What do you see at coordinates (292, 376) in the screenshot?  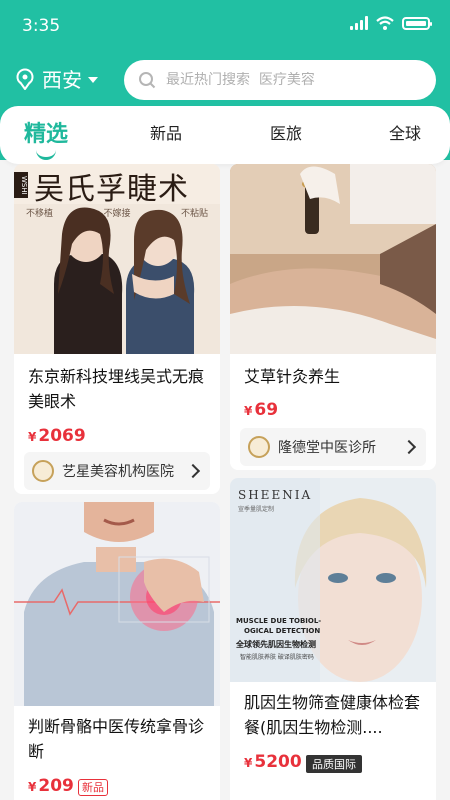 I see `product-title: 艾草针灸养生` at bounding box center [292, 376].